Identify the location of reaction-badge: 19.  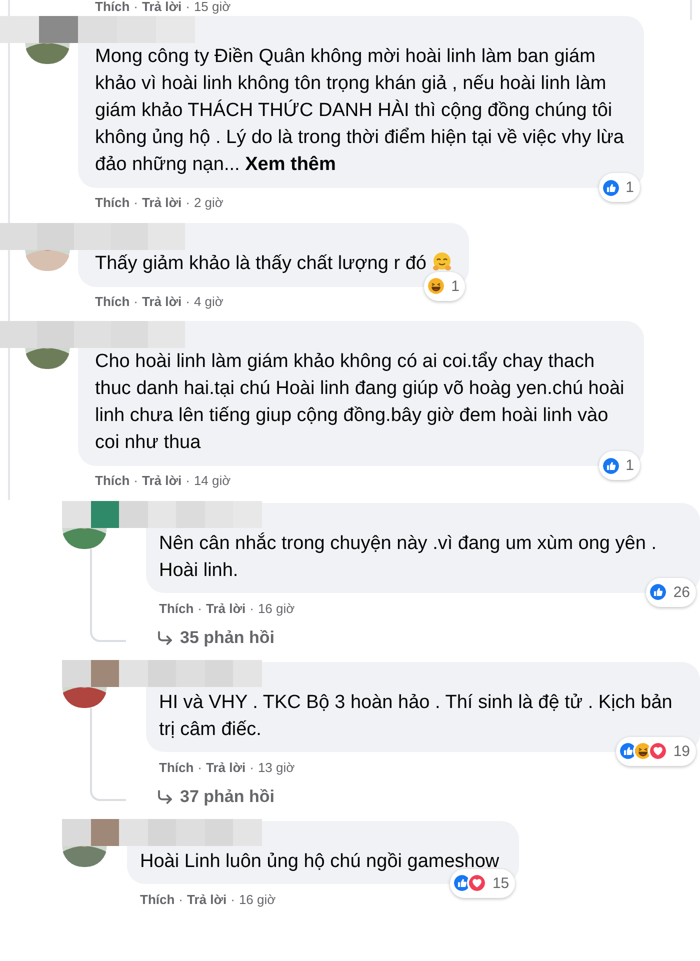
(656, 751).